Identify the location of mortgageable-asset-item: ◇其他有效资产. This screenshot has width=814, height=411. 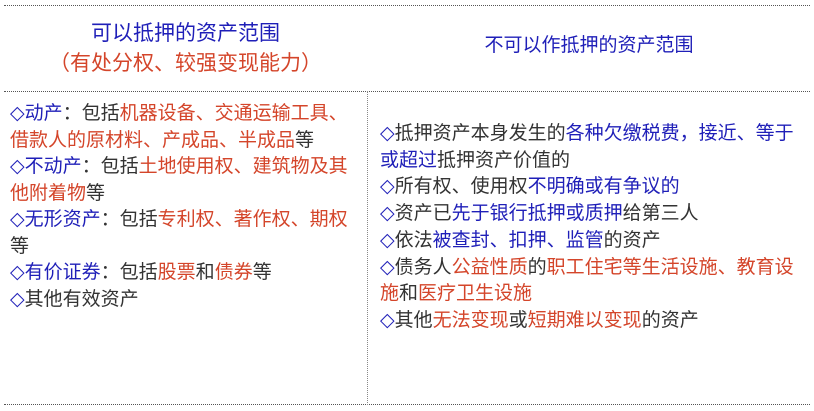
(186, 299).